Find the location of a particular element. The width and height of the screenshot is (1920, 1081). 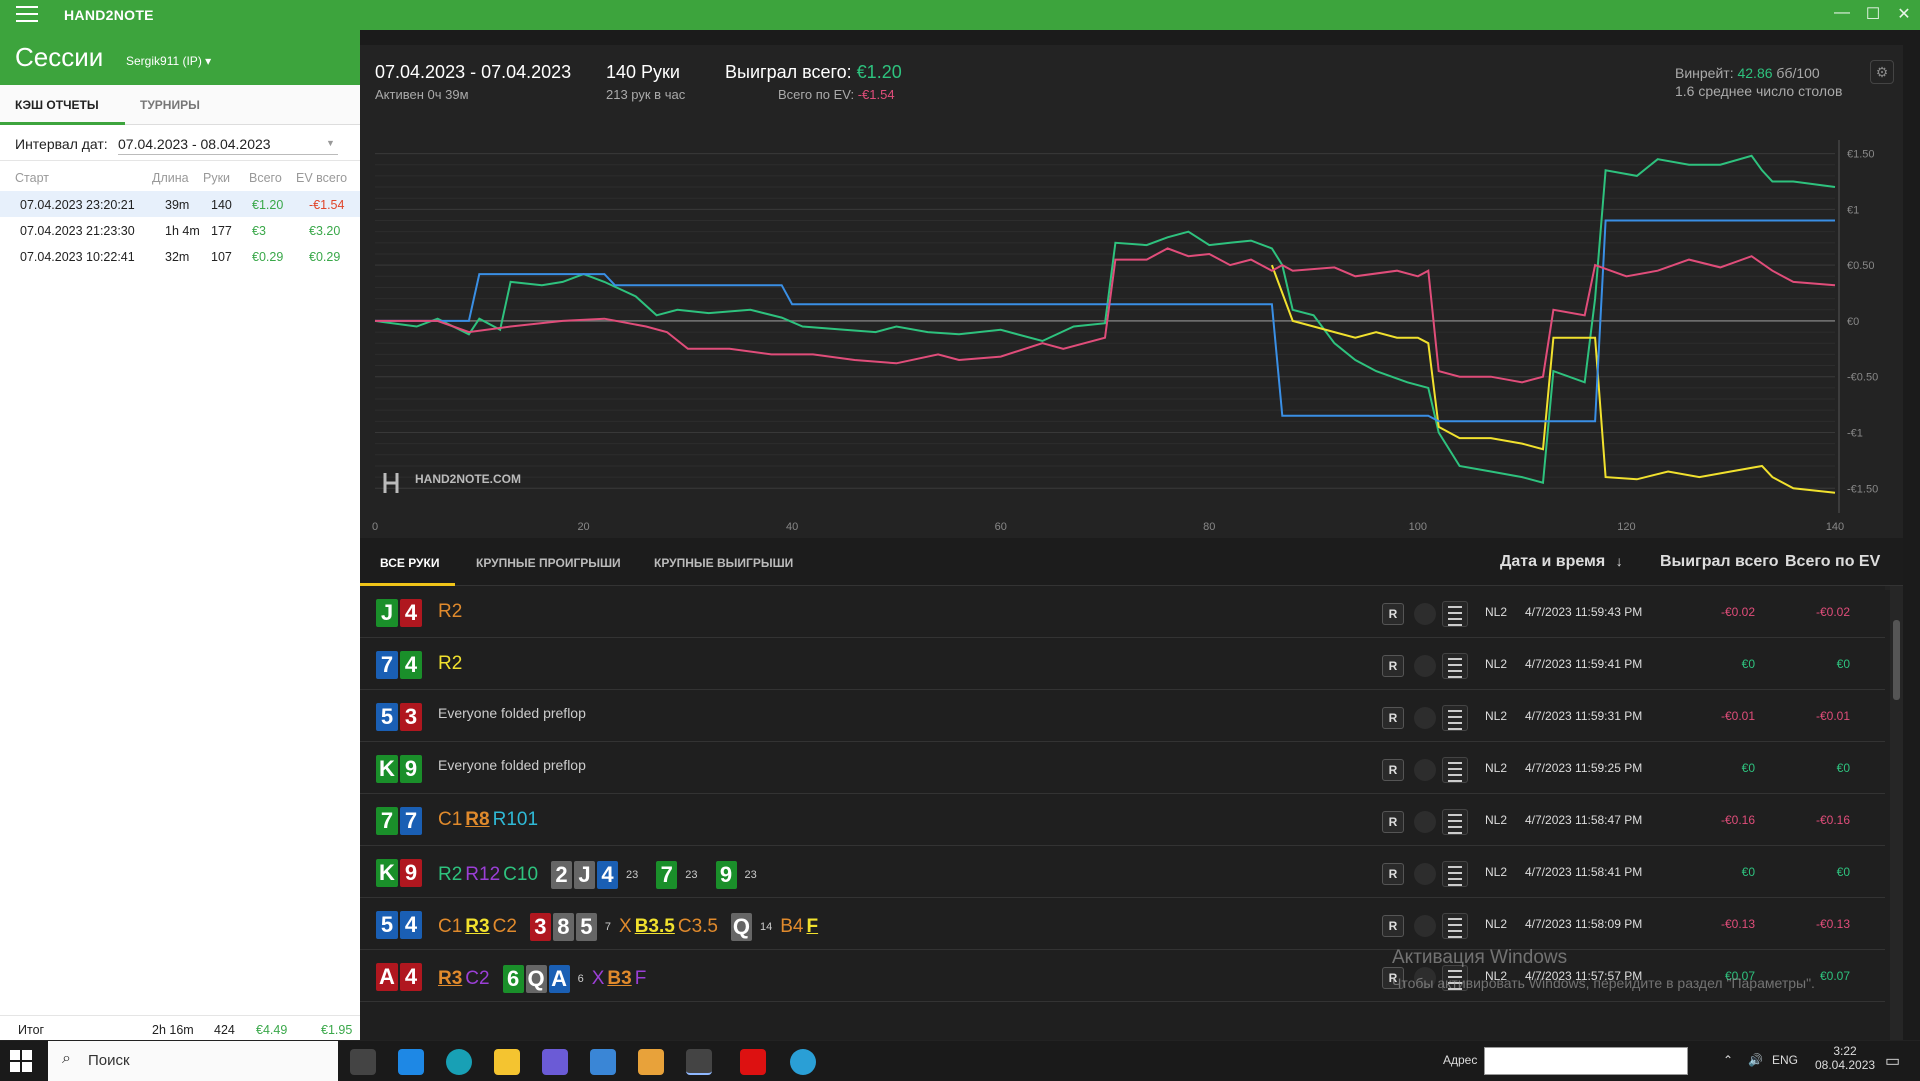

card: 4 is located at coordinates (411, 925).